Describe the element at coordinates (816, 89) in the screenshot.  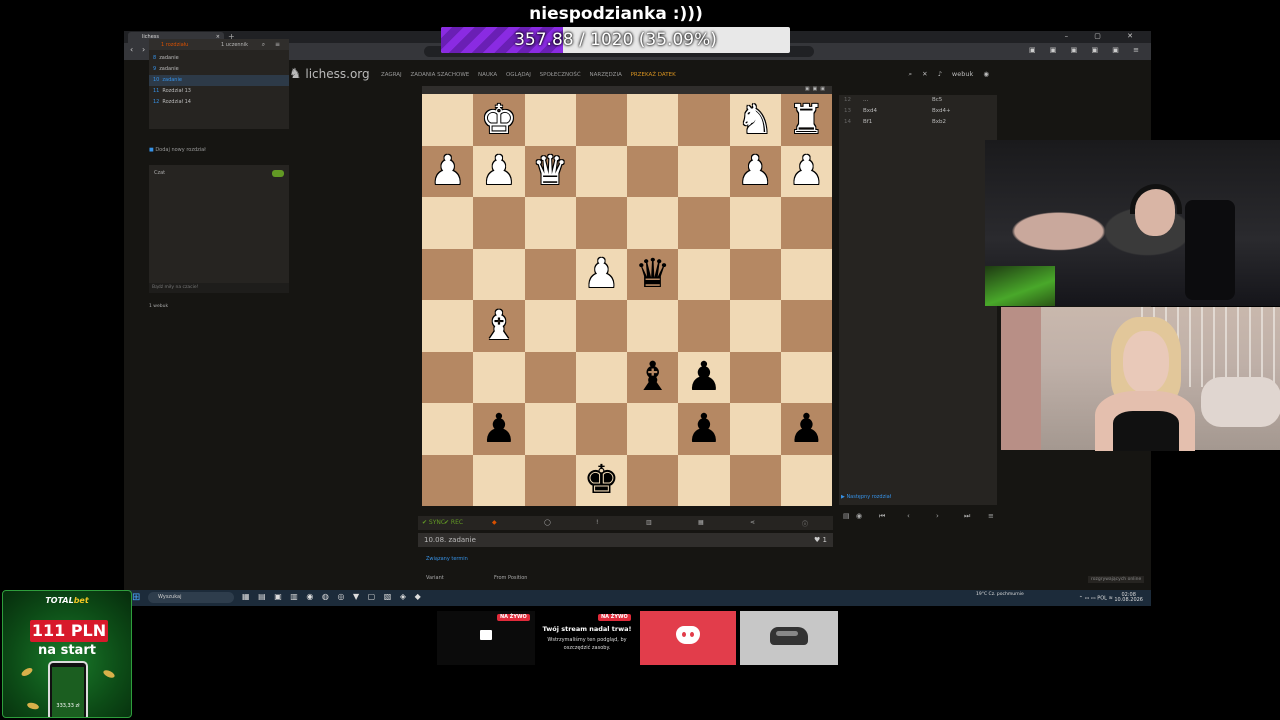
I see `board-tools-icons: ▣▣▣` at that location.